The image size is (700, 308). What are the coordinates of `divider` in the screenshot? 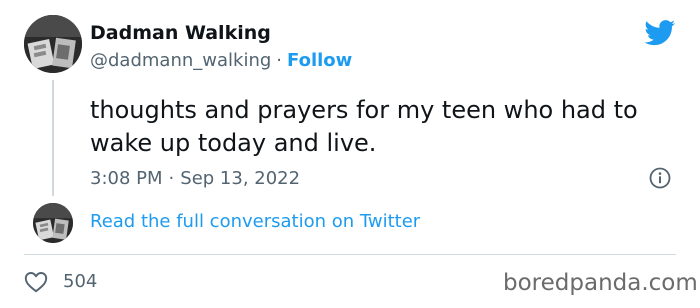 It's located at (350, 254).